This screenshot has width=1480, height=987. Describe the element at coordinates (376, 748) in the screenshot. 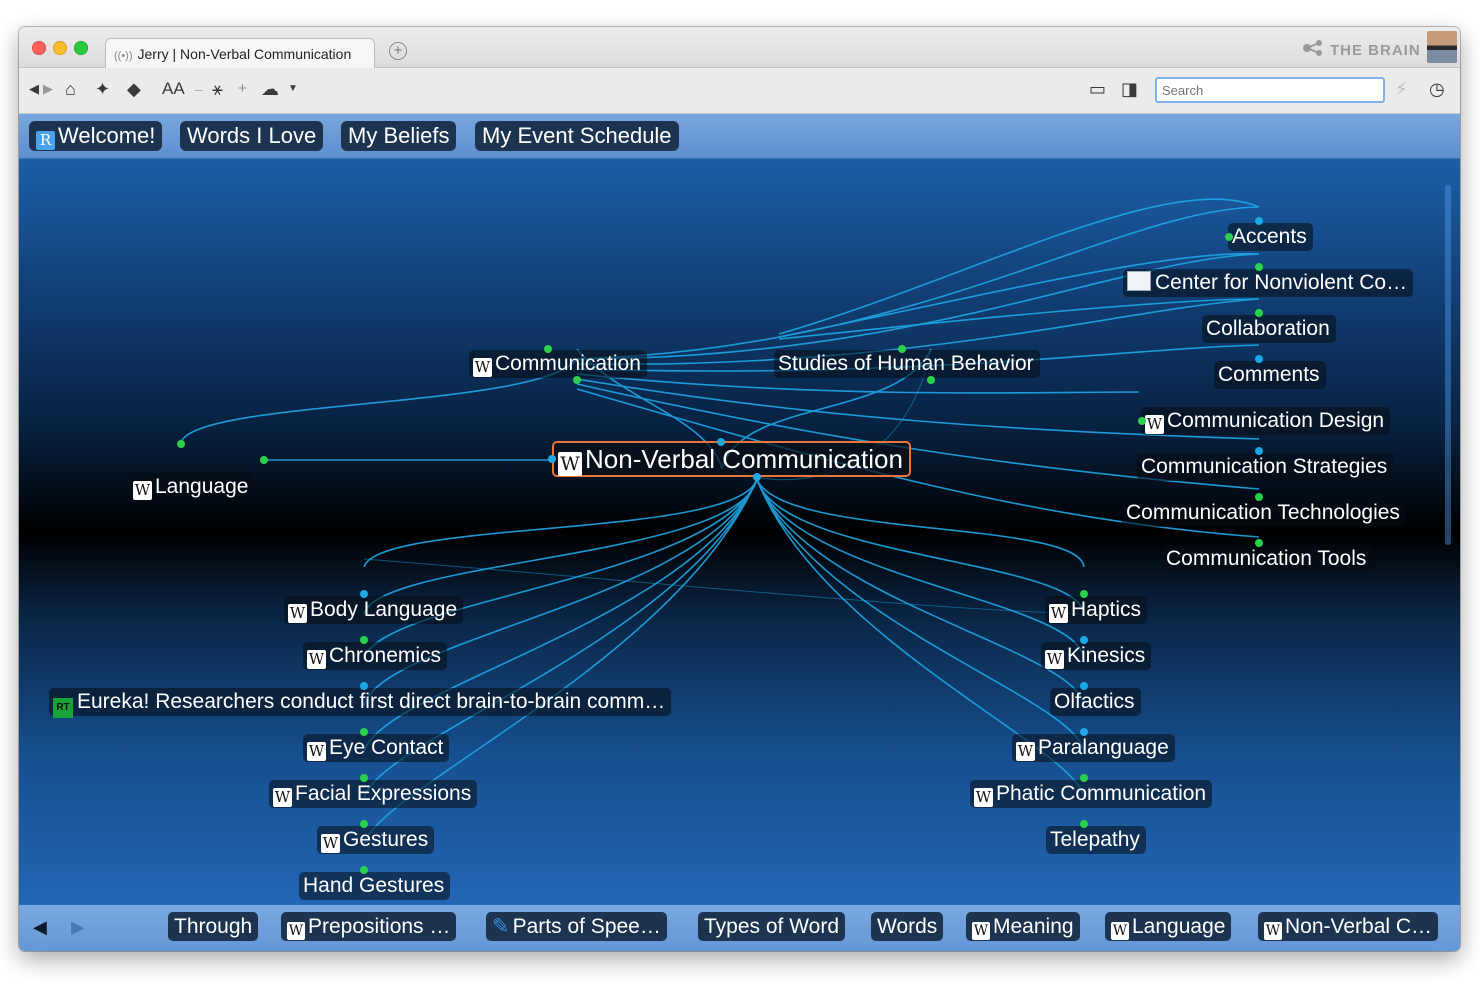

I see `child-thought-eye-contact: W Eye Contact` at that location.